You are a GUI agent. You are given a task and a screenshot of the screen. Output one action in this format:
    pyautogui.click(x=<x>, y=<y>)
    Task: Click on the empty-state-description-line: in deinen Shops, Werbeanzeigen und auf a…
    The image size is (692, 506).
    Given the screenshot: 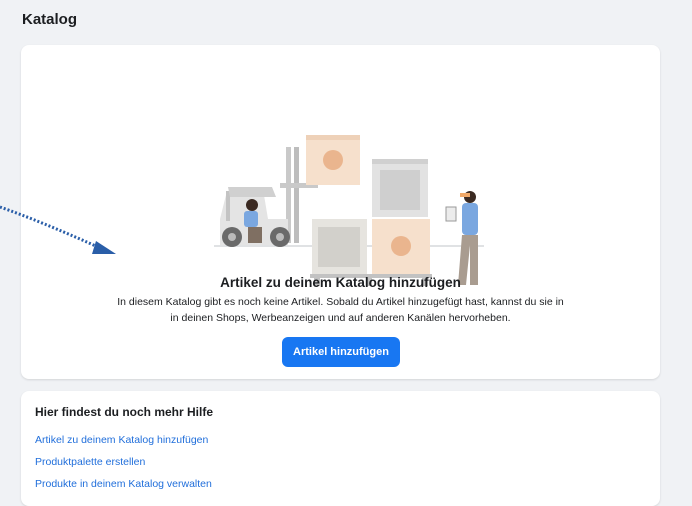 What is the action you would take?
    pyautogui.click(x=340, y=318)
    